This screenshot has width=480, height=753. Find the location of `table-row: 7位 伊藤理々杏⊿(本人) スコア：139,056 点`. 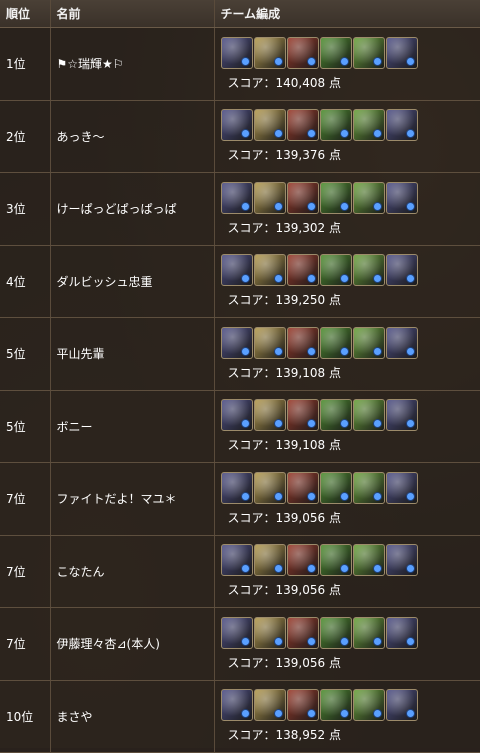

table-row: 7位 伊藤理々杏⊿(本人) スコア：139,056 点 is located at coordinates (240, 644).